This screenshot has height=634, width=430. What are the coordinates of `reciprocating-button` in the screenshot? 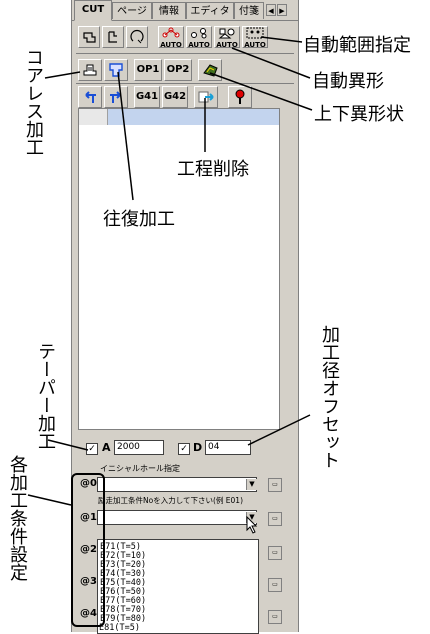 It's located at (116, 70).